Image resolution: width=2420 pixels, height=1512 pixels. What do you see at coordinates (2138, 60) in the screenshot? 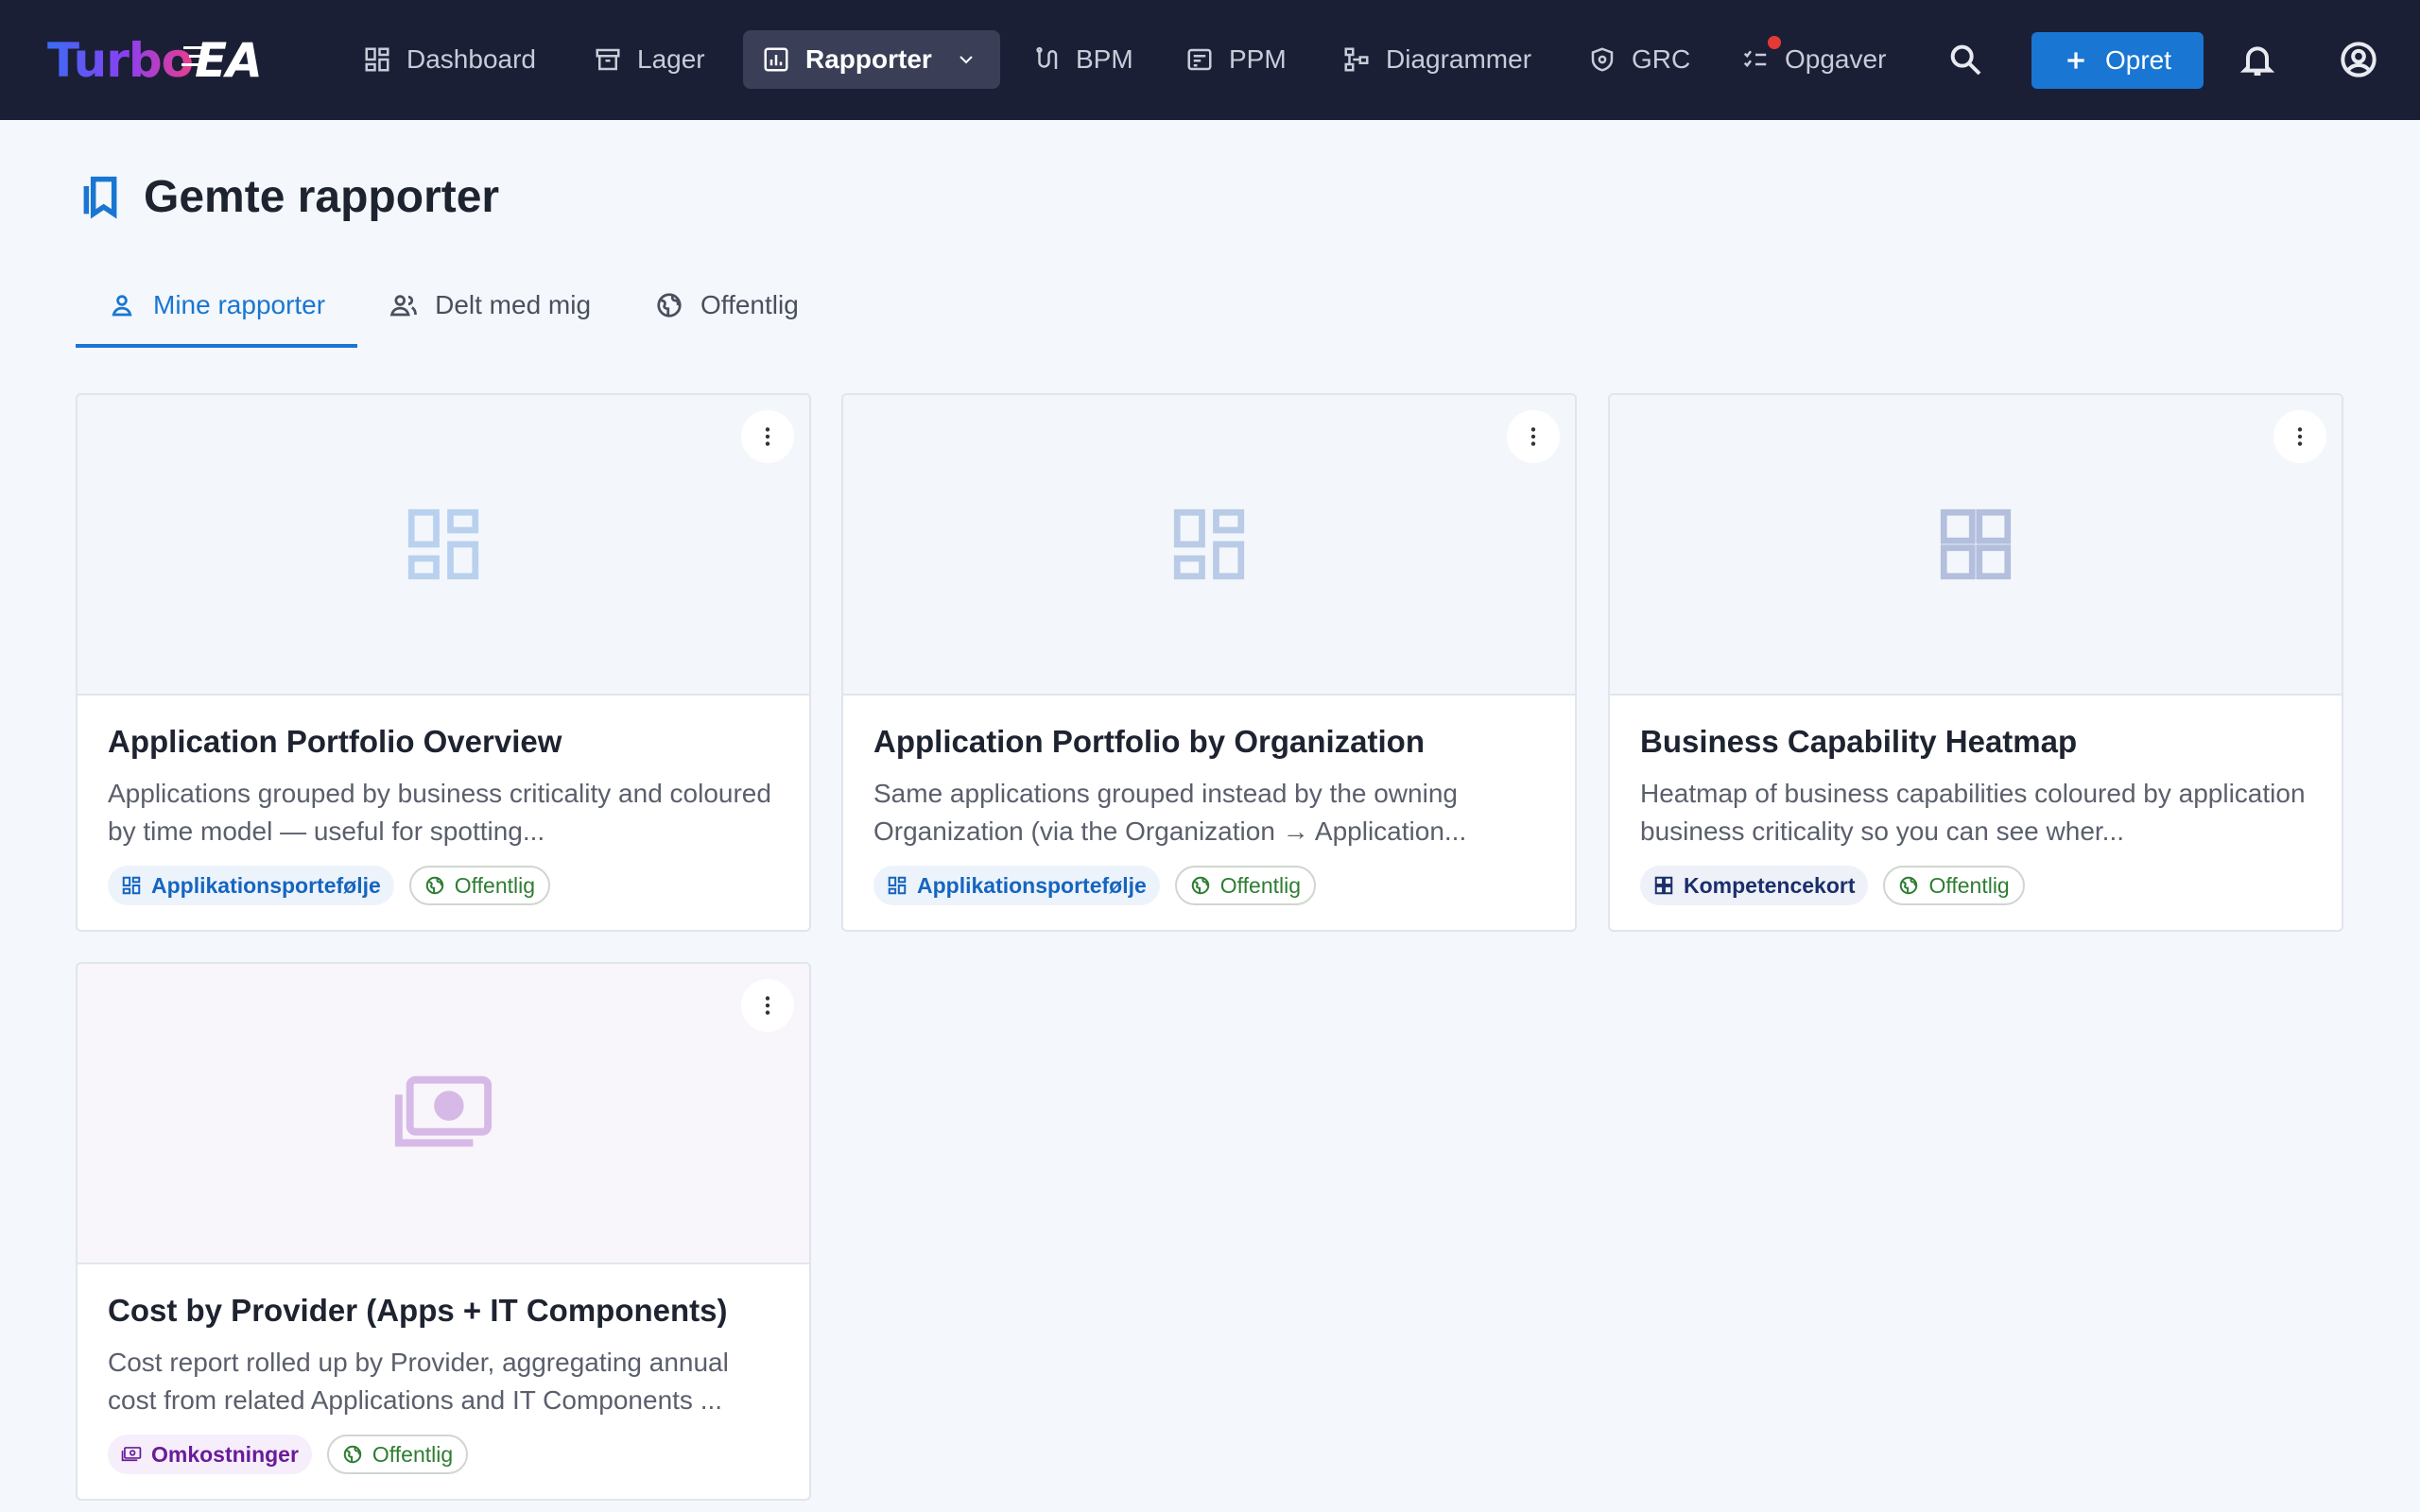
I see `create-button-label: Opret` at bounding box center [2138, 60].